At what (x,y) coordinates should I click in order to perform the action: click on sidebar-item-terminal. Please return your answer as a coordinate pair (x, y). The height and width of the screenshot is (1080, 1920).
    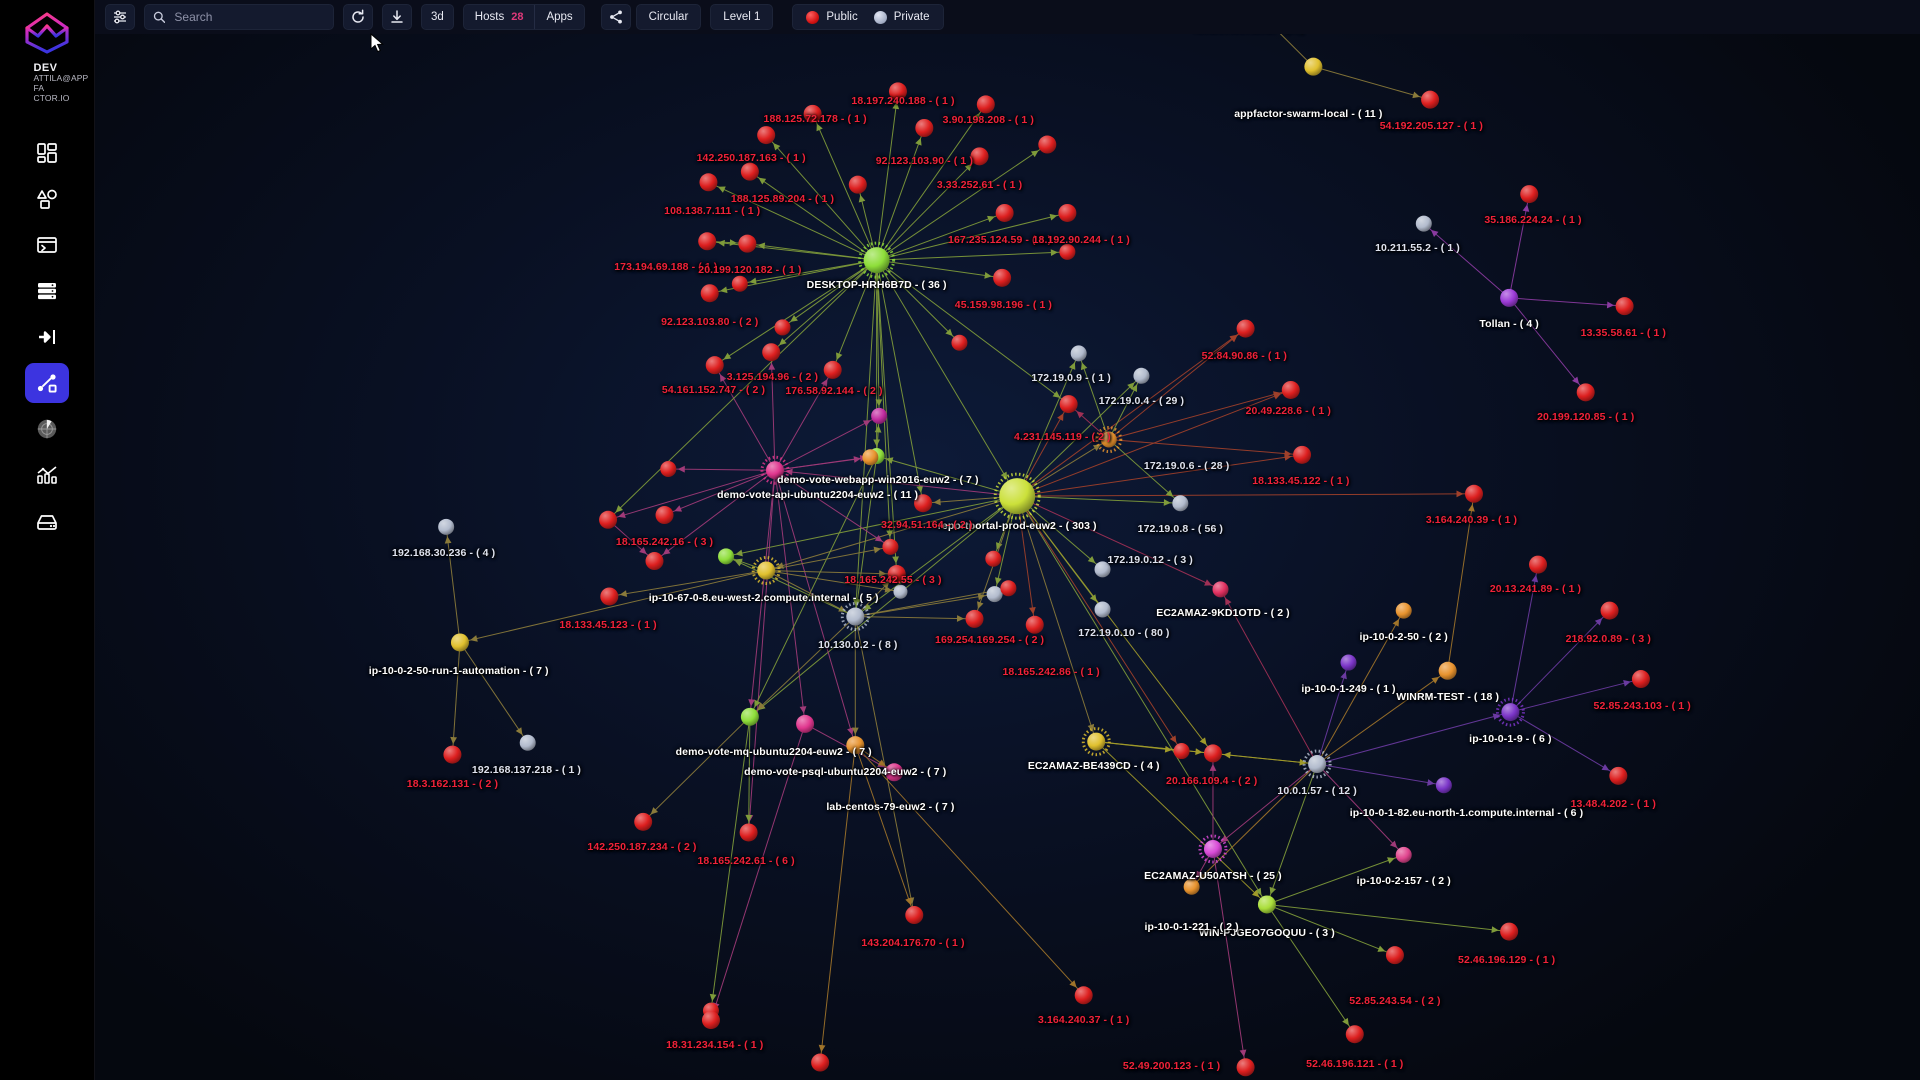
    Looking at the image, I should click on (47, 245).